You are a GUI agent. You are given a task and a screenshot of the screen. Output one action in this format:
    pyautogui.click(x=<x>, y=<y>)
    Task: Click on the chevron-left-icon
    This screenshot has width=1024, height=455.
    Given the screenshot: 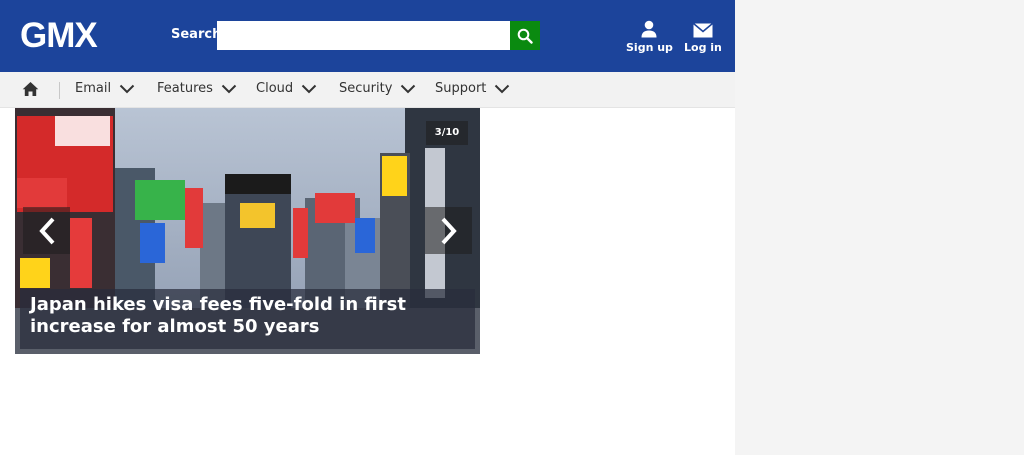 What is the action you would take?
    pyautogui.click(x=46, y=230)
    